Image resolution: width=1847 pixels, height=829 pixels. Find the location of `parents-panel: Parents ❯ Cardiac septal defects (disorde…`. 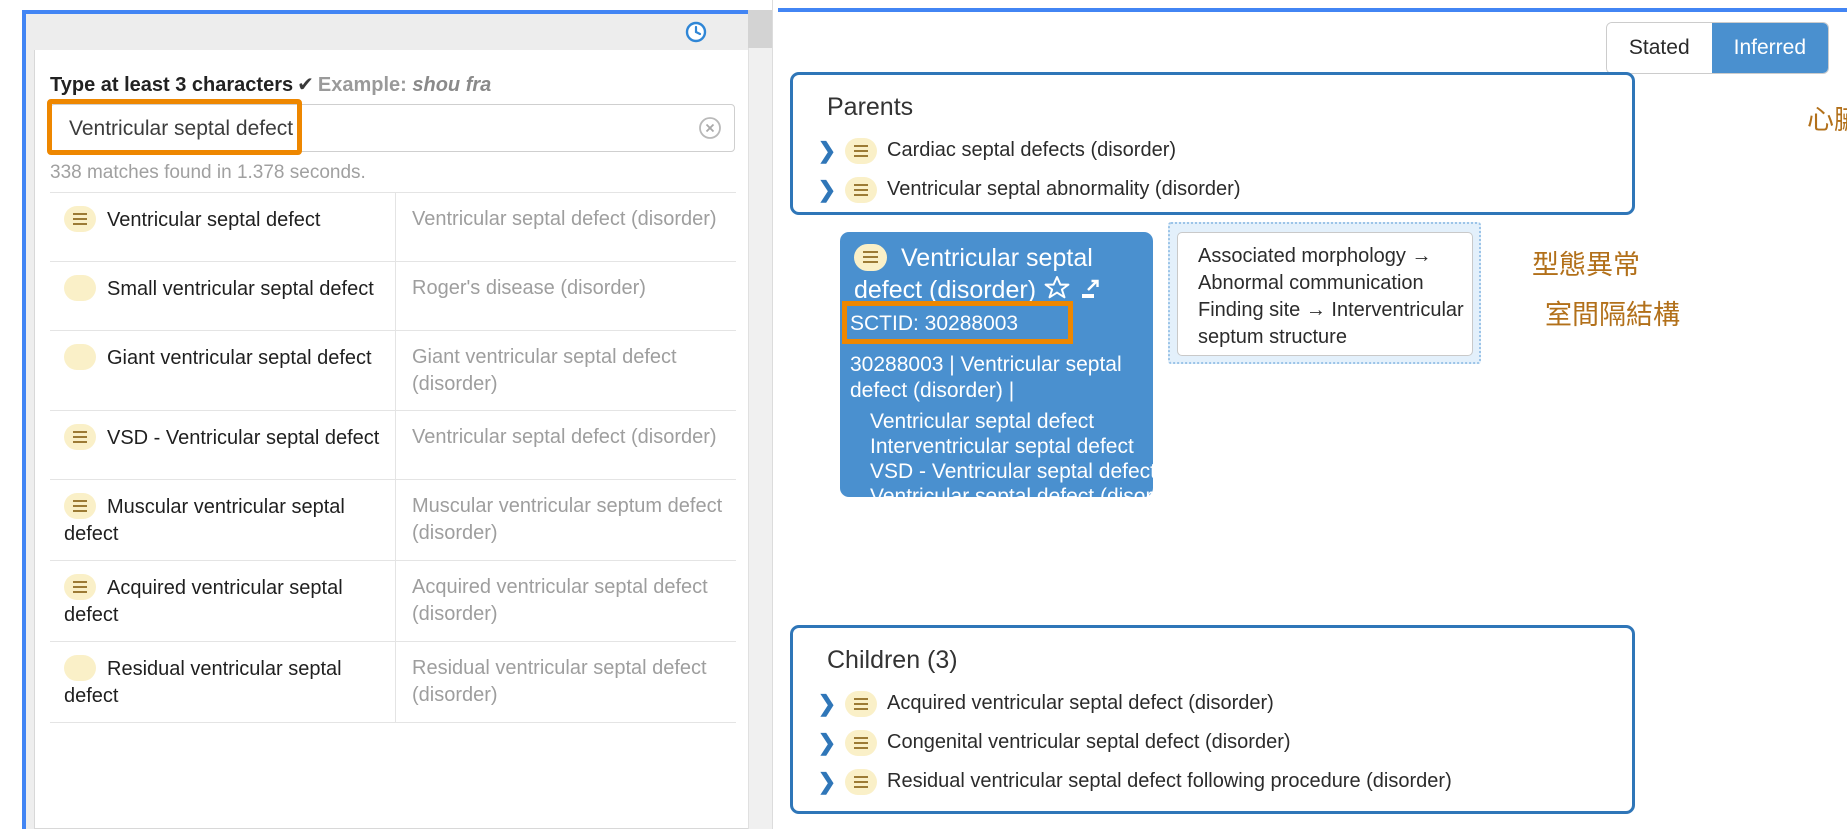

parents-panel: Parents ❯ Cardiac septal defects (disorde… is located at coordinates (1212, 143).